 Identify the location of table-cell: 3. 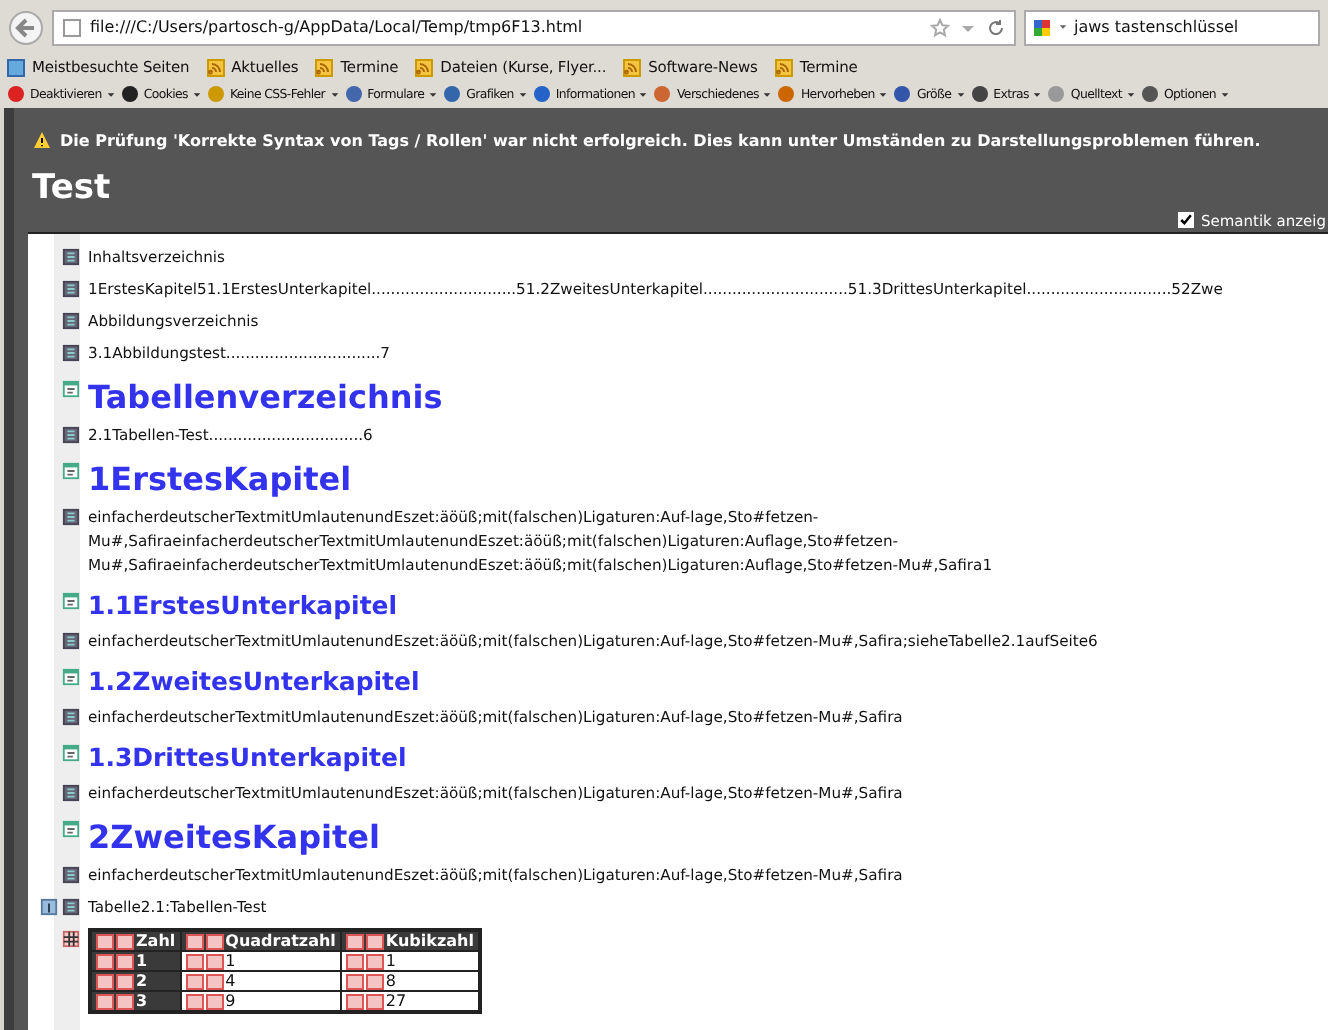
(135, 1001).